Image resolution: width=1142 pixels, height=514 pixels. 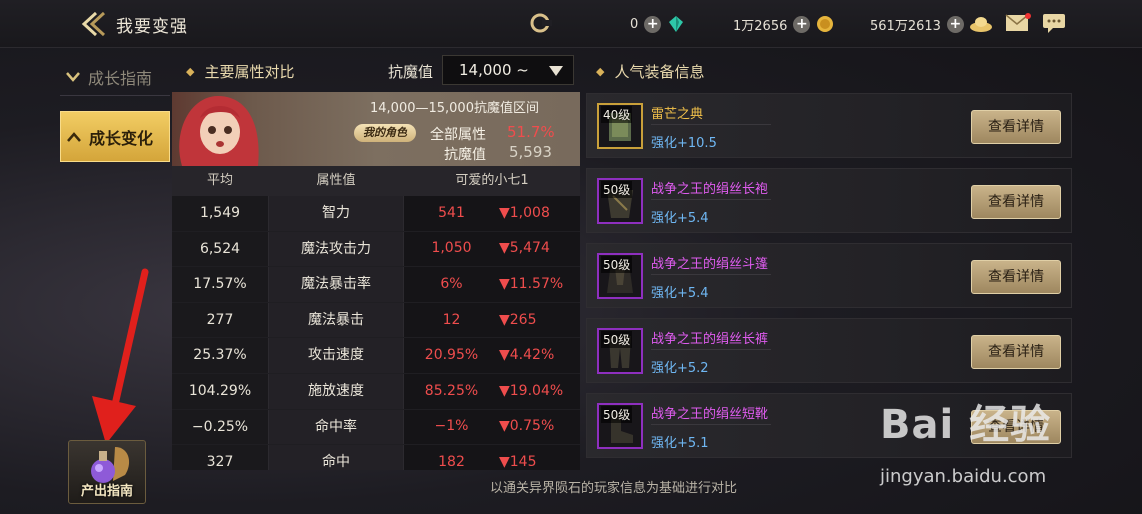 What do you see at coordinates (492, 320) in the screenshot?
I see `row-player-cell: 12 ▼265` at bounding box center [492, 320].